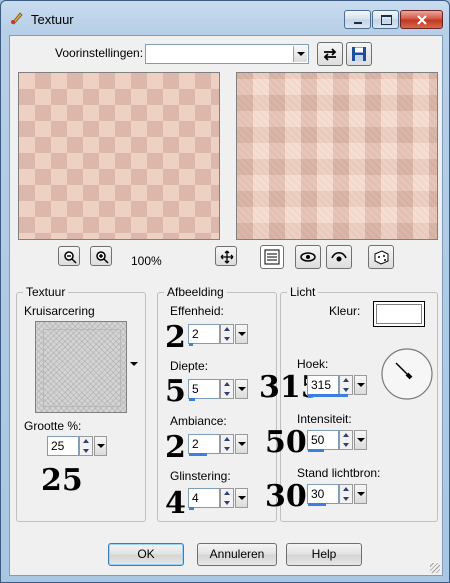 The width and height of the screenshot is (450, 583). Describe the element at coordinates (175, 503) in the screenshot. I see `shininess-annotation: 4` at that location.